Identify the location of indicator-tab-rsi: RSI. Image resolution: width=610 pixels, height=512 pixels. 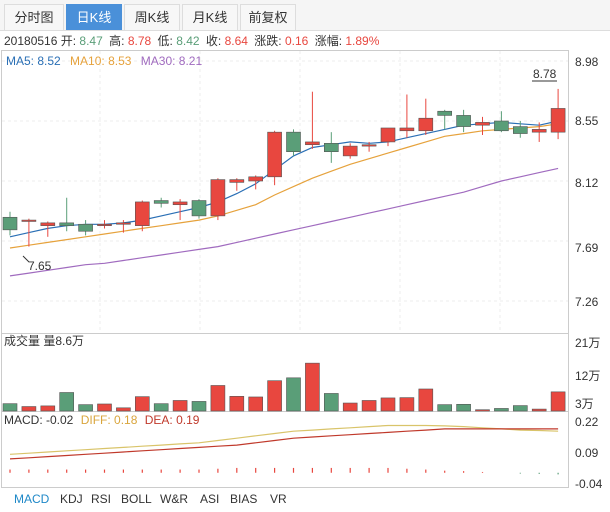
(101, 499).